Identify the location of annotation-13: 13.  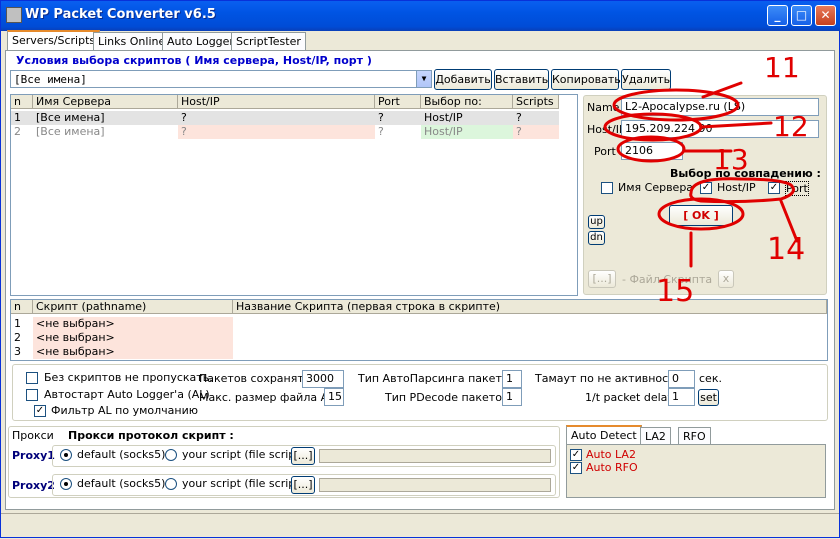
(682, 155).